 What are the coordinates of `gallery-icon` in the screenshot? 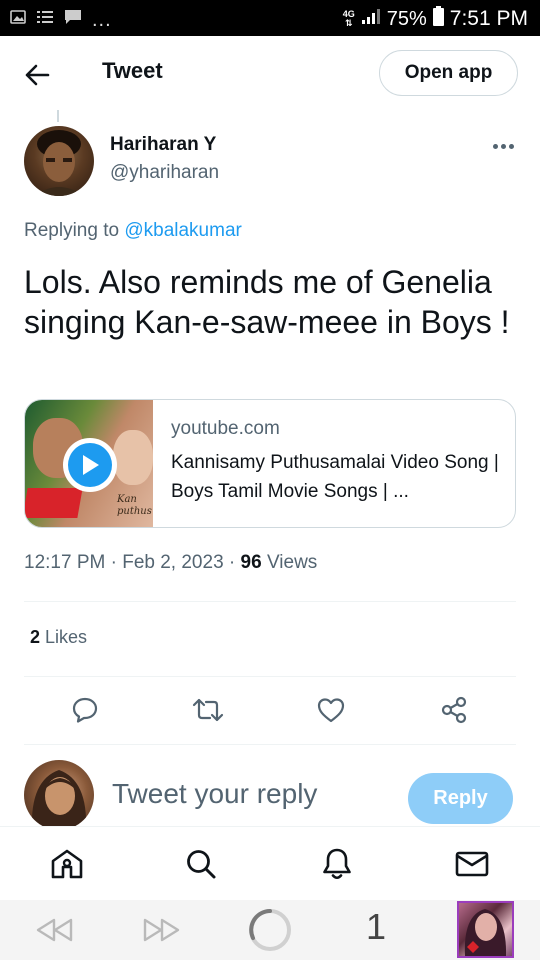 It's located at (18, 19).